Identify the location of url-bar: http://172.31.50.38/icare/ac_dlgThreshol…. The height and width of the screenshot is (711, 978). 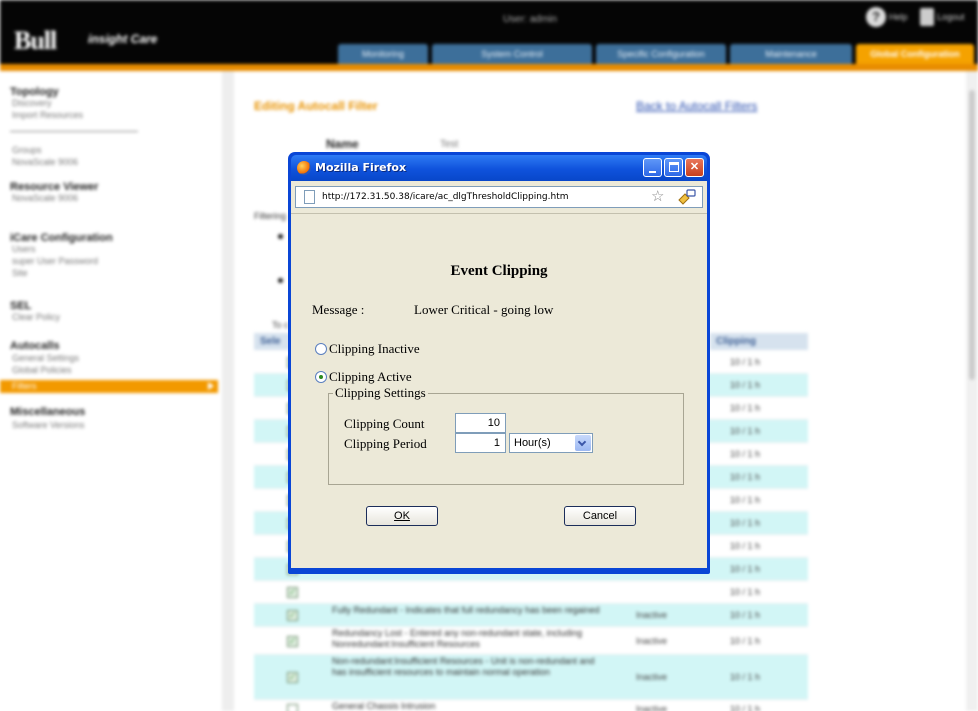
(499, 197).